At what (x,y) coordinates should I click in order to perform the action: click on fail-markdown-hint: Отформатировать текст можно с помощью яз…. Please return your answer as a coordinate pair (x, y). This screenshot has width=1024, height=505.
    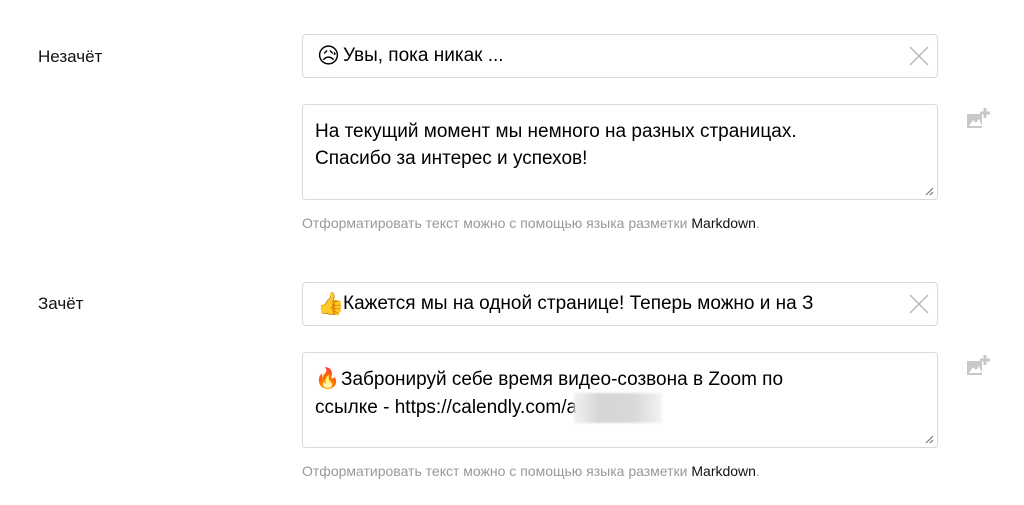
    Looking at the image, I should click on (531, 223).